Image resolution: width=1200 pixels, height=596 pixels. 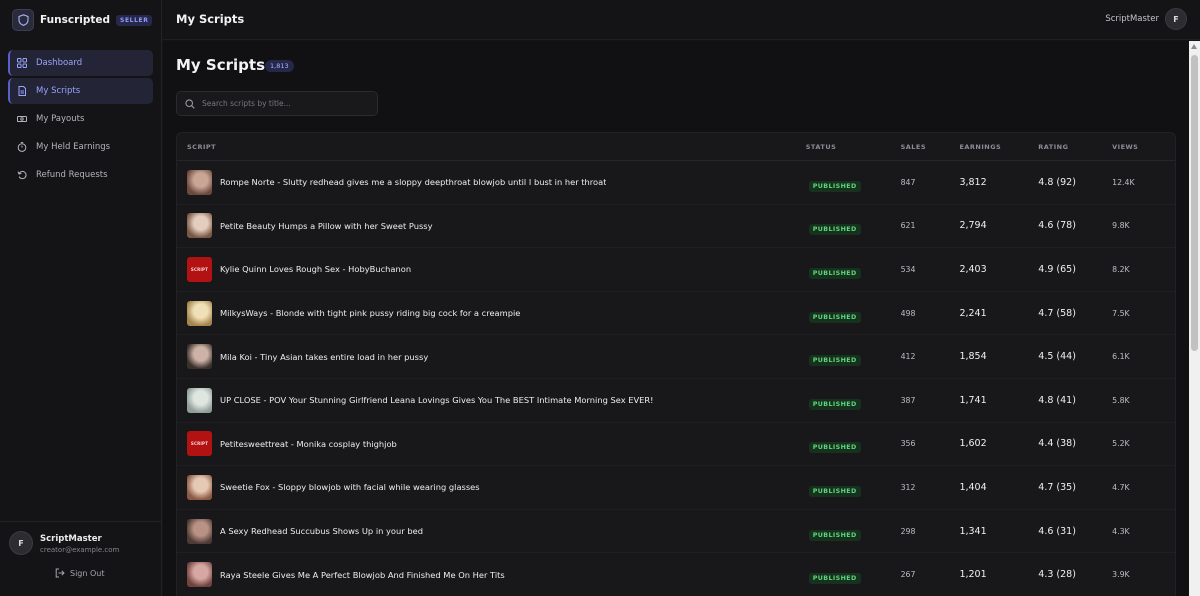 What do you see at coordinates (1121, 575) in the screenshot?
I see `cell-views: 3.9K` at bounding box center [1121, 575].